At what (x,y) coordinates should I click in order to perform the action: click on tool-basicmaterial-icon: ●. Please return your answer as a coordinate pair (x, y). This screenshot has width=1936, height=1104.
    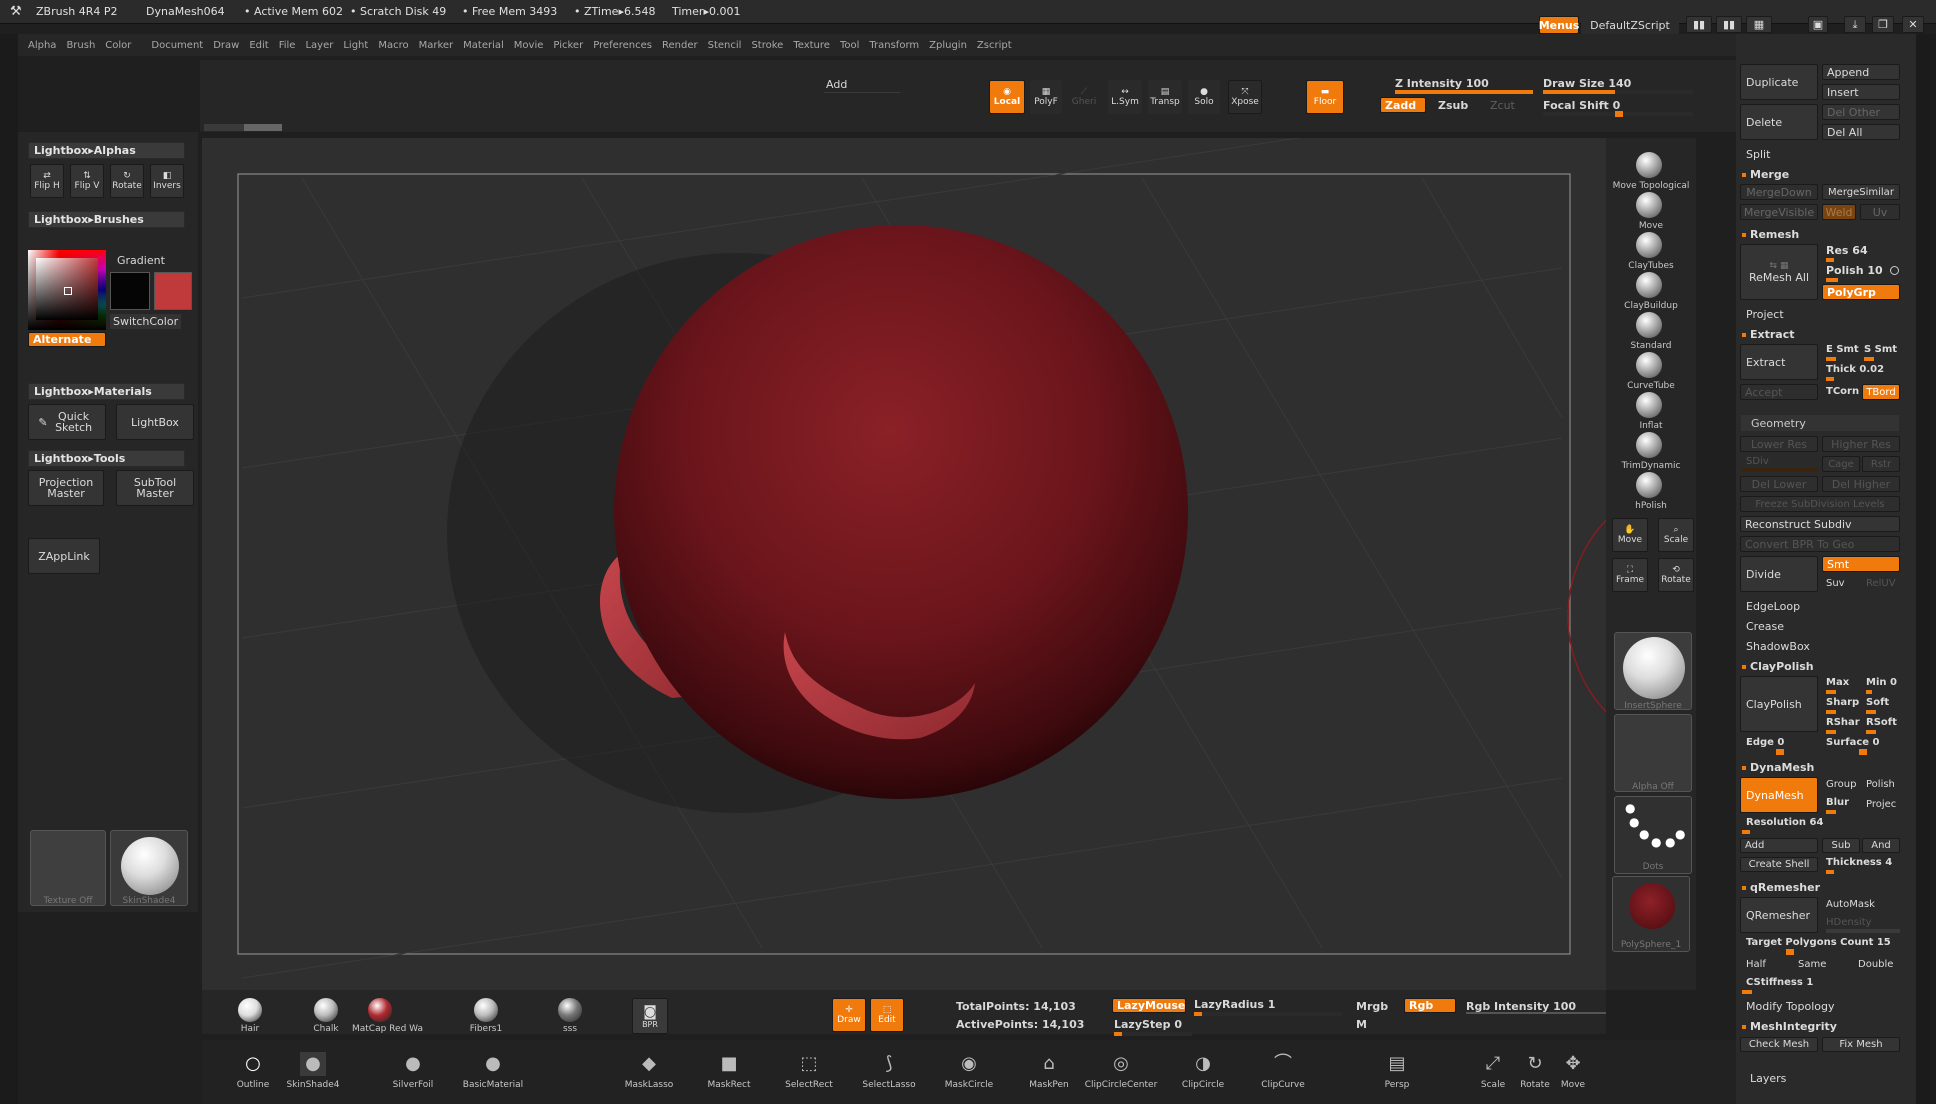
    Looking at the image, I should click on (493, 1064).